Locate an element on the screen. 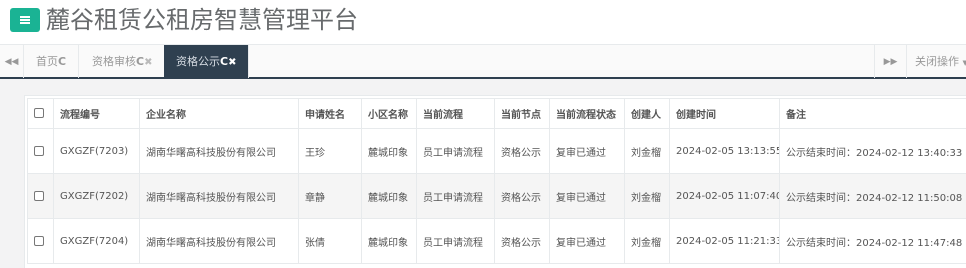  tab-home-label: 首页 is located at coordinates (47, 61).